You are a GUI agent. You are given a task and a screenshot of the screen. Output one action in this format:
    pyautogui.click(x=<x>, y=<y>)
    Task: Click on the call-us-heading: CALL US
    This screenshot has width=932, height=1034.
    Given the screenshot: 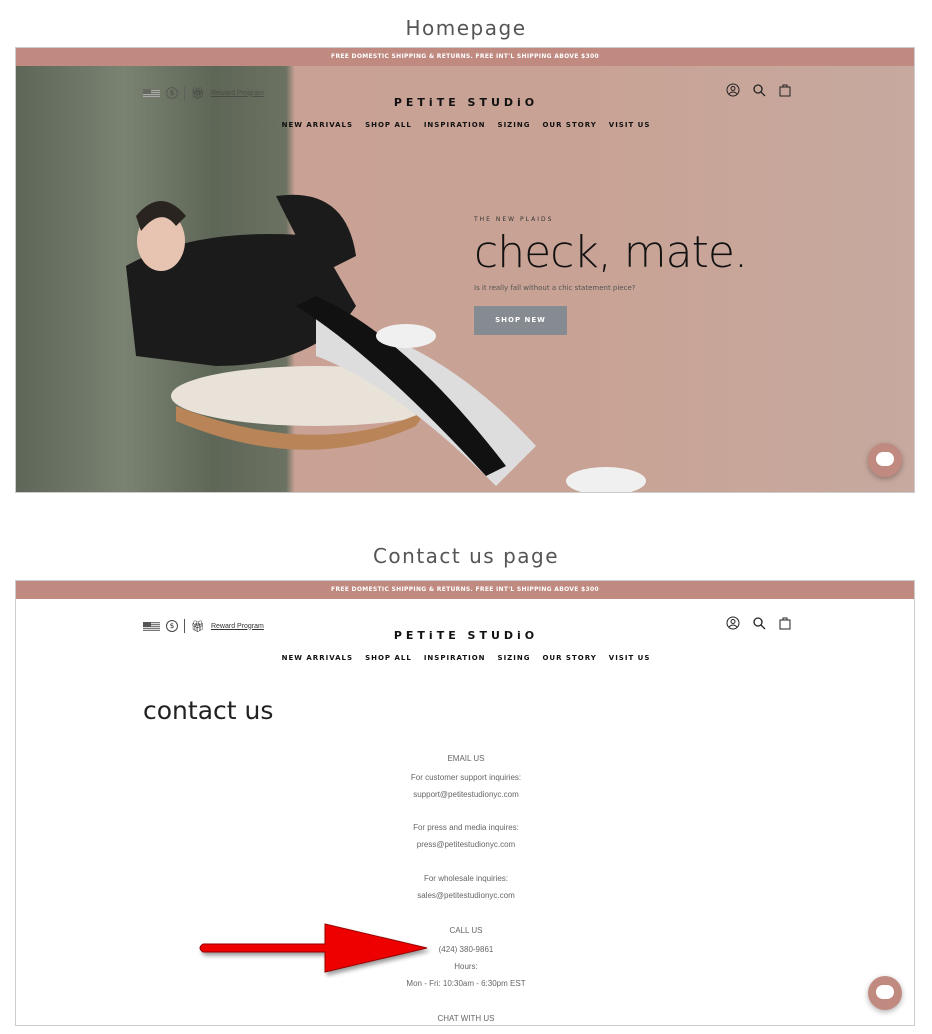 What is the action you would take?
    pyautogui.click(x=466, y=930)
    